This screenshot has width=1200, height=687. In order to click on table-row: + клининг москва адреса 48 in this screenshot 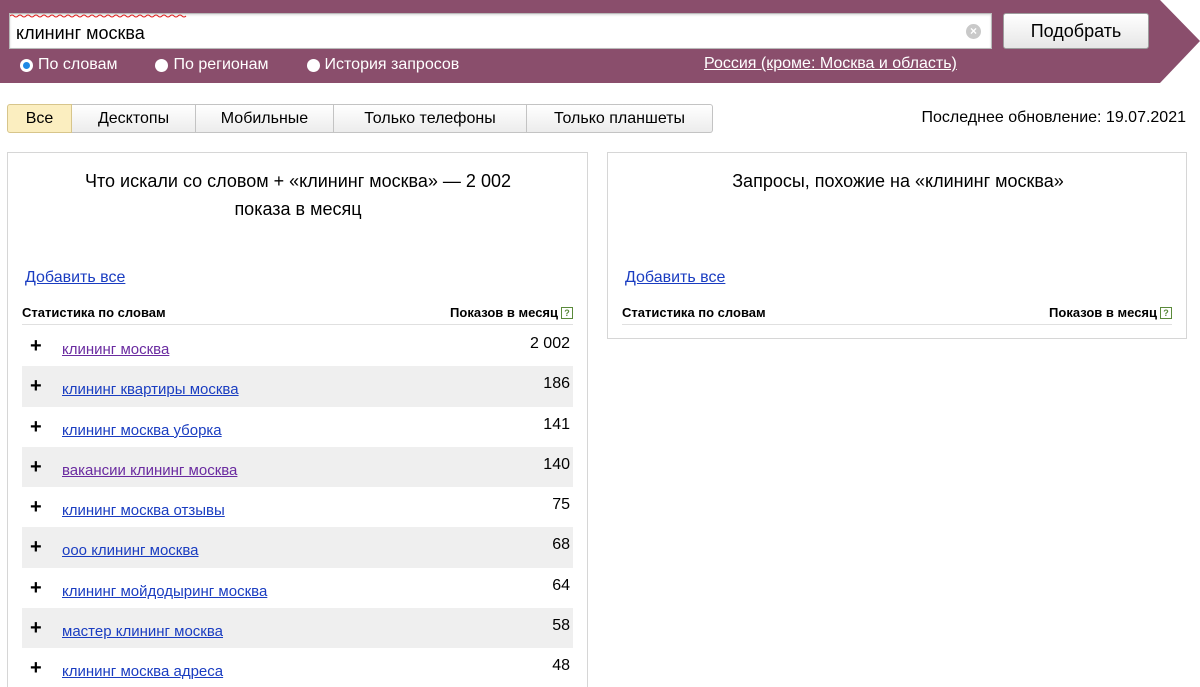, I will do `click(297, 667)`.